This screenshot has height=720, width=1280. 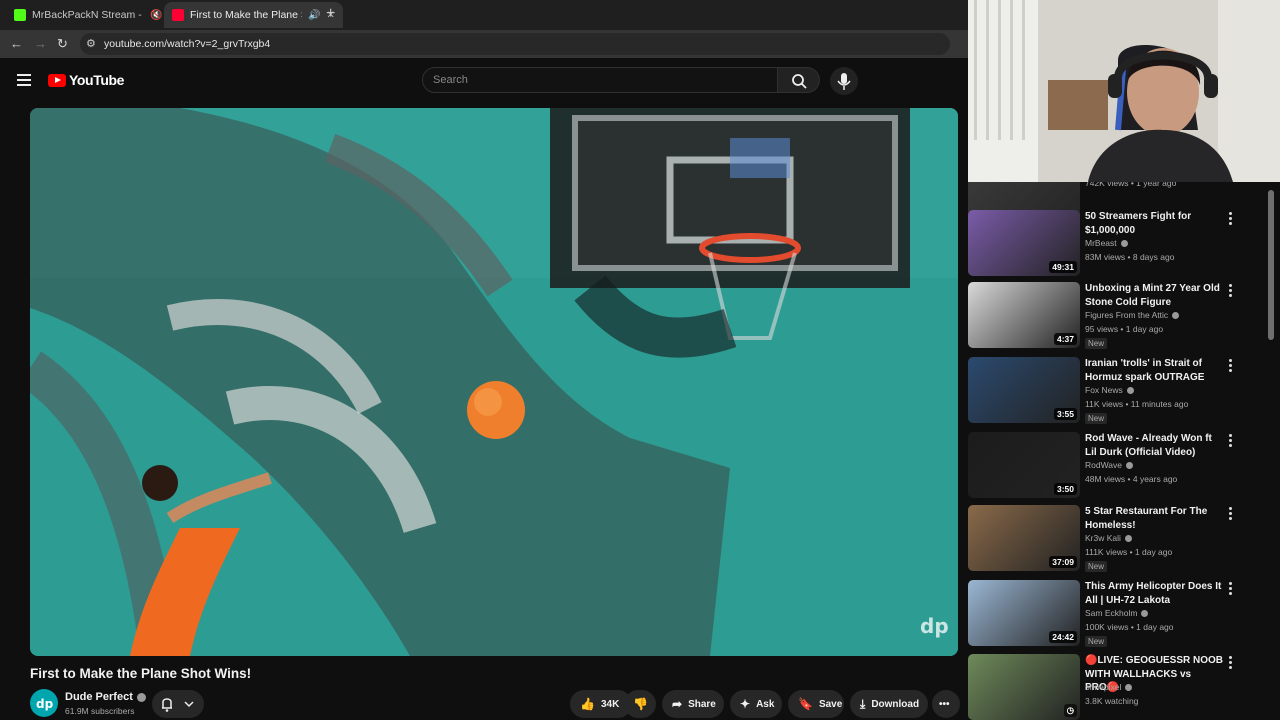 I want to click on recommendation-thumbnail: 3:50, so click(x=1024, y=465).